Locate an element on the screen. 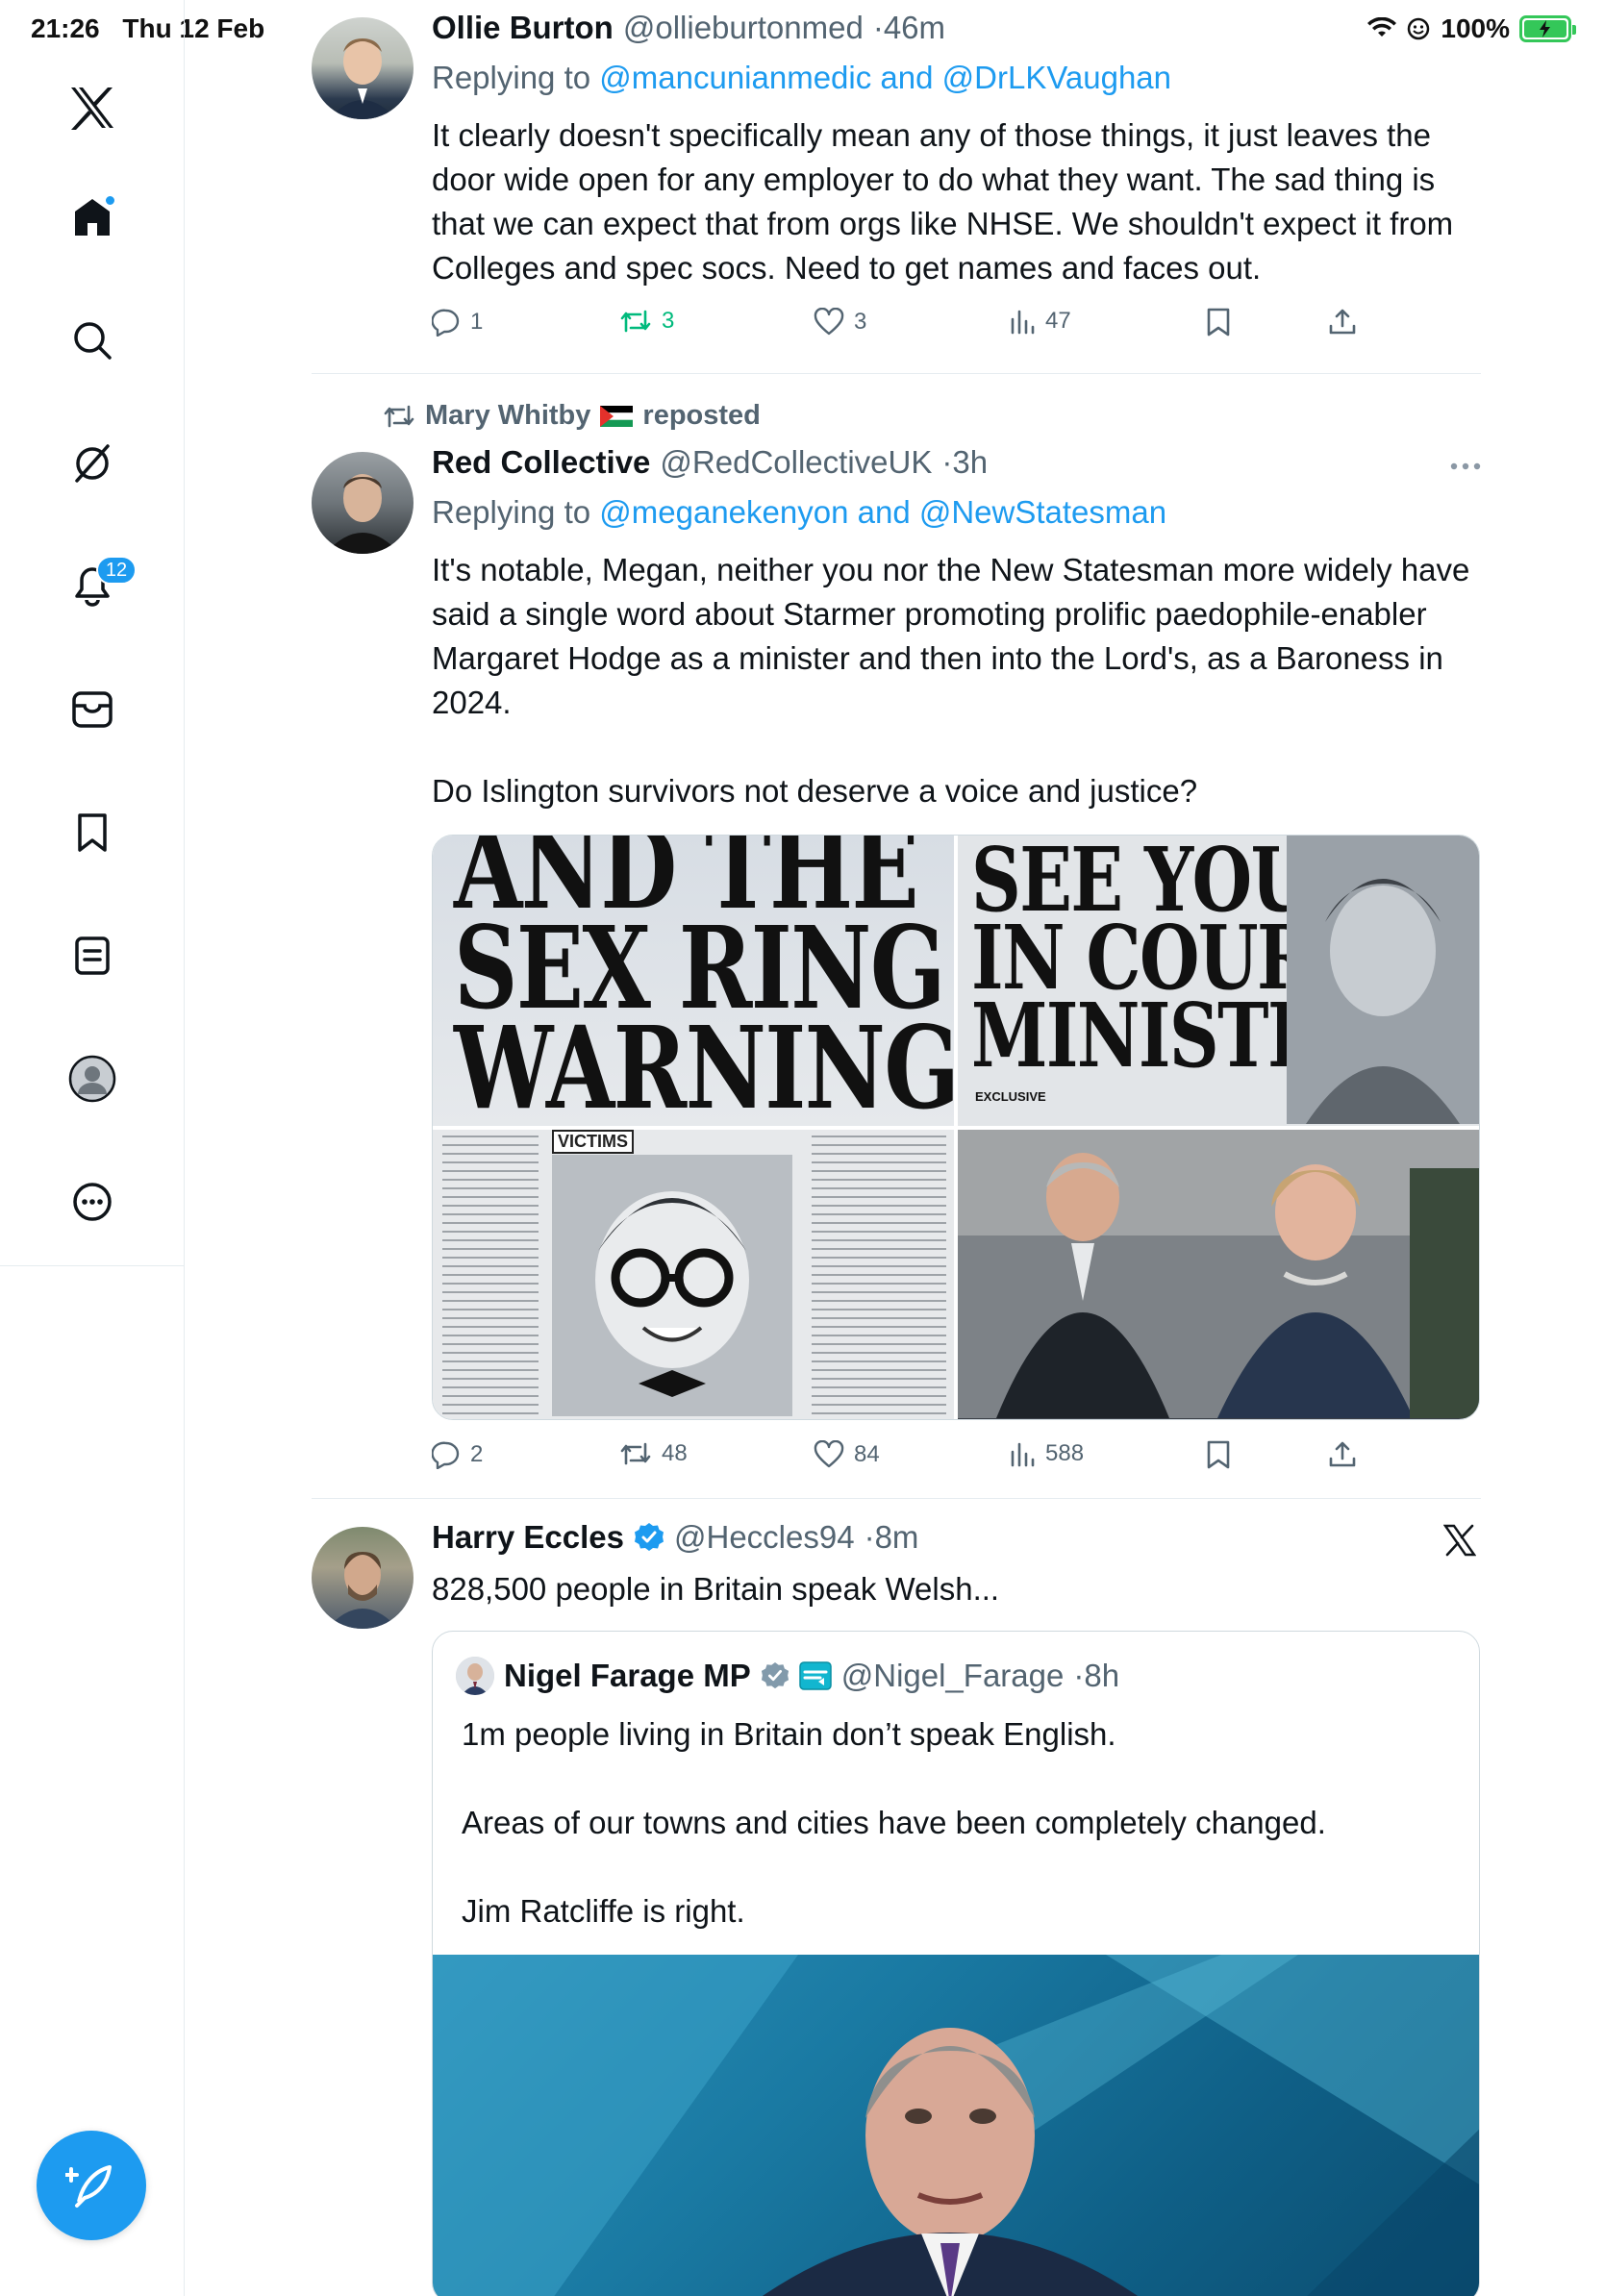 This screenshot has width=1604, height=2296. reposted-by-name: Mary Whitby is located at coordinates (507, 416).